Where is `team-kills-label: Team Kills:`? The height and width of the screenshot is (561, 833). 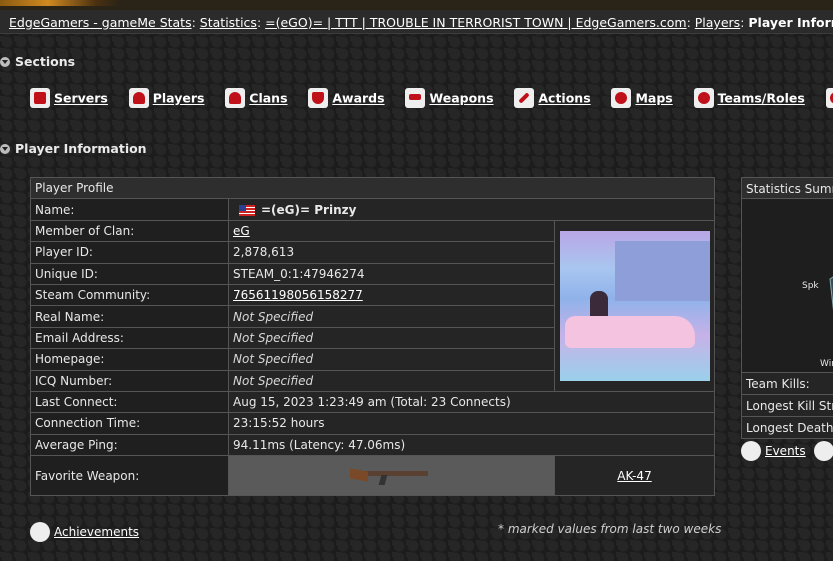
team-kills-label: Team Kills: is located at coordinates (787, 384).